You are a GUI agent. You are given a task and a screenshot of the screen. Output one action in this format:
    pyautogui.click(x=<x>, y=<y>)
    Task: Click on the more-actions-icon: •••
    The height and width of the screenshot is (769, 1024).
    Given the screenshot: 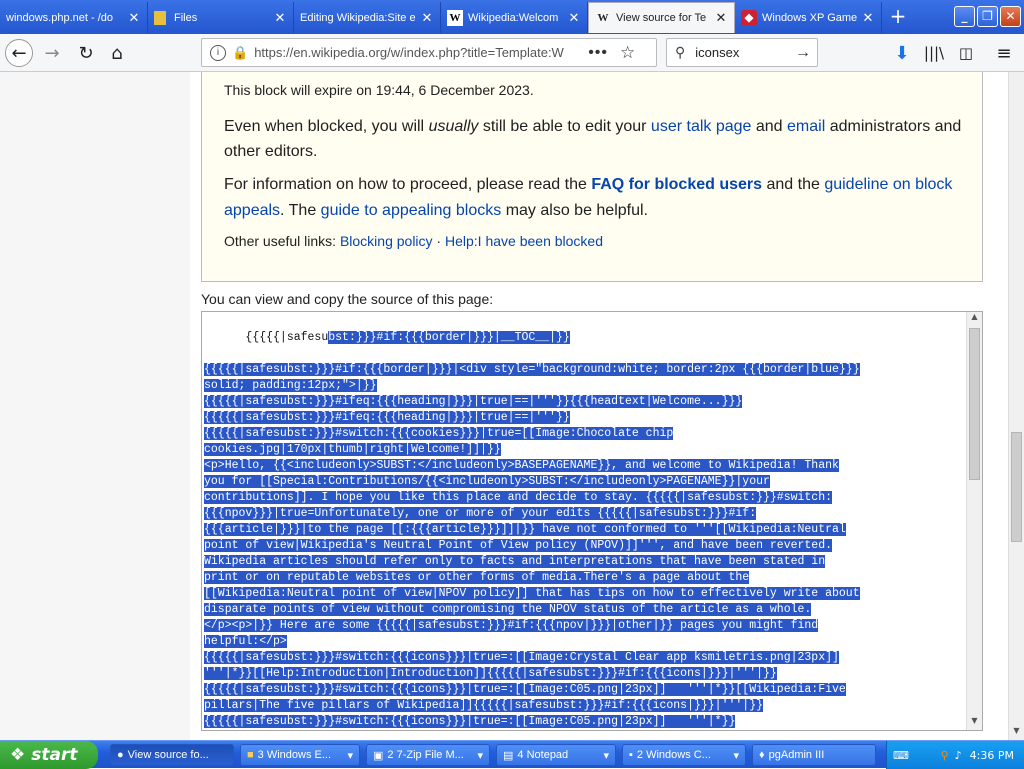 What is the action you would take?
    pyautogui.click(x=598, y=53)
    